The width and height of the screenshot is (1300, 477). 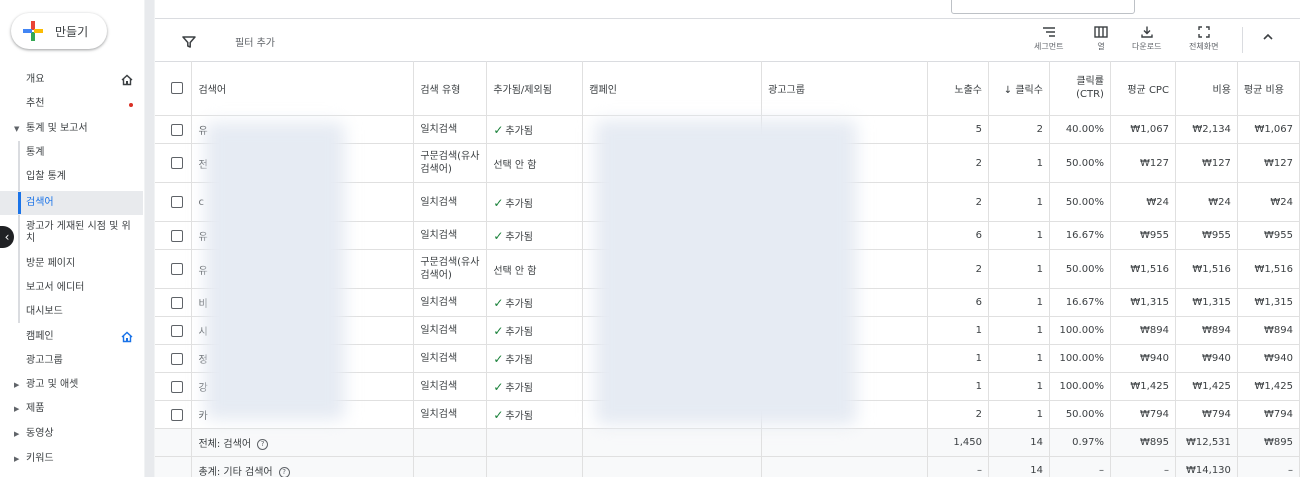 I want to click on sidebar-item-campaigns: 캠페인, so click(x=71, y=337).